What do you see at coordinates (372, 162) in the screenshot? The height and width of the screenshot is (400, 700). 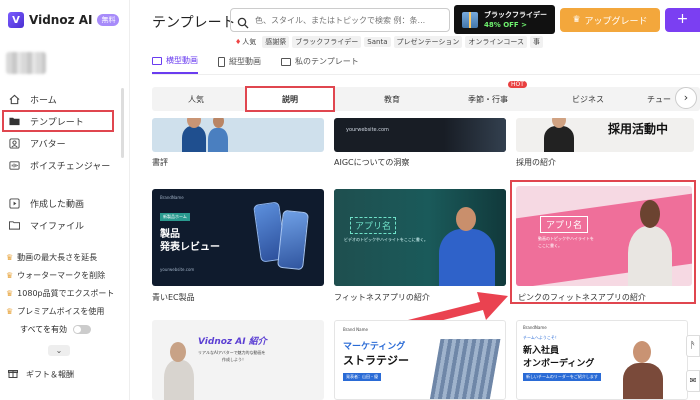 I see `card-caption: AIGCについての洞察` at bounding box center [372, 162].